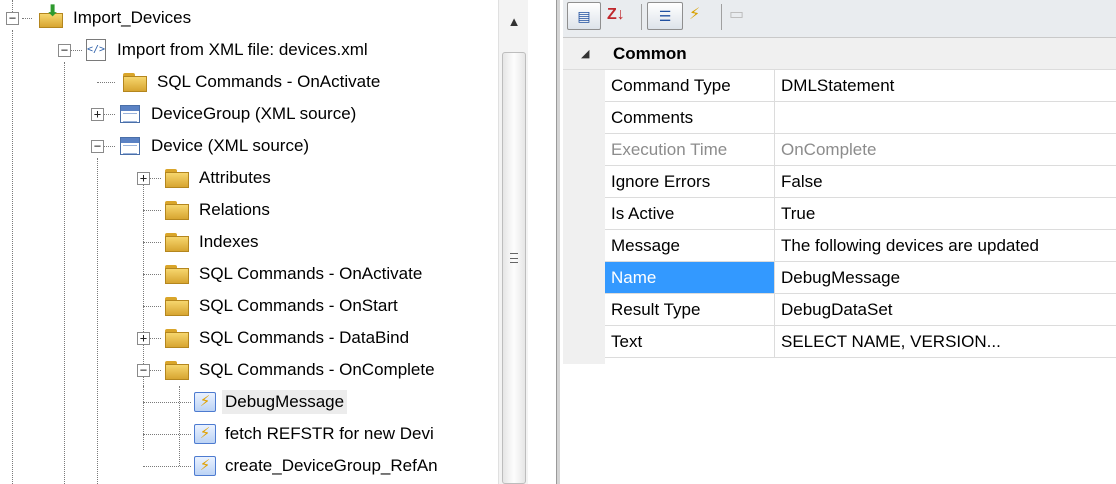 The image size is (1116, 484). I want to click on tree-item-device-sql-onactivate: SQL Commands - OnActivate, so click(294, 274).